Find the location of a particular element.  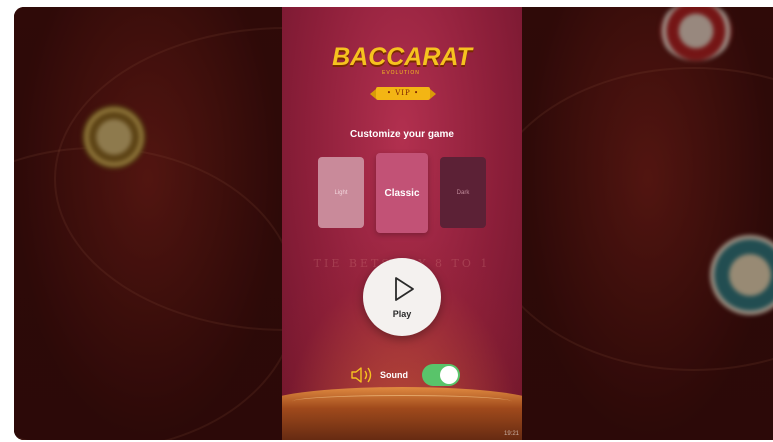

logo-subtitle: EVOLUTION is located at coordinates (401, 73).